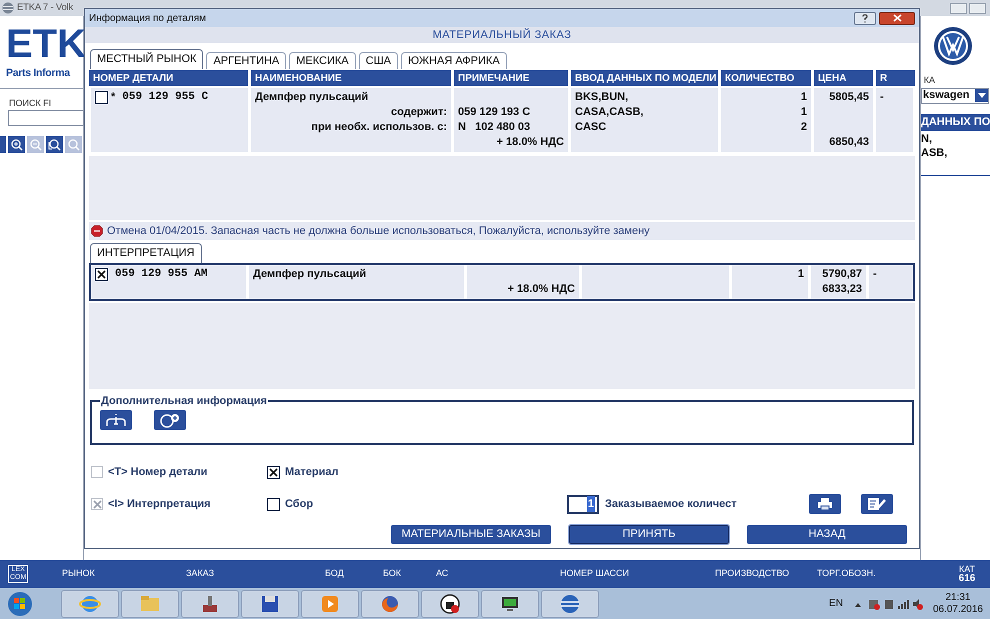 This screenshot has height=619, width=990. What do you see at coordinates (147, 59) in the screenshot?
I see `tab: МЕСТНЫЙ РЫНОК` at bounding box center [147, 59].